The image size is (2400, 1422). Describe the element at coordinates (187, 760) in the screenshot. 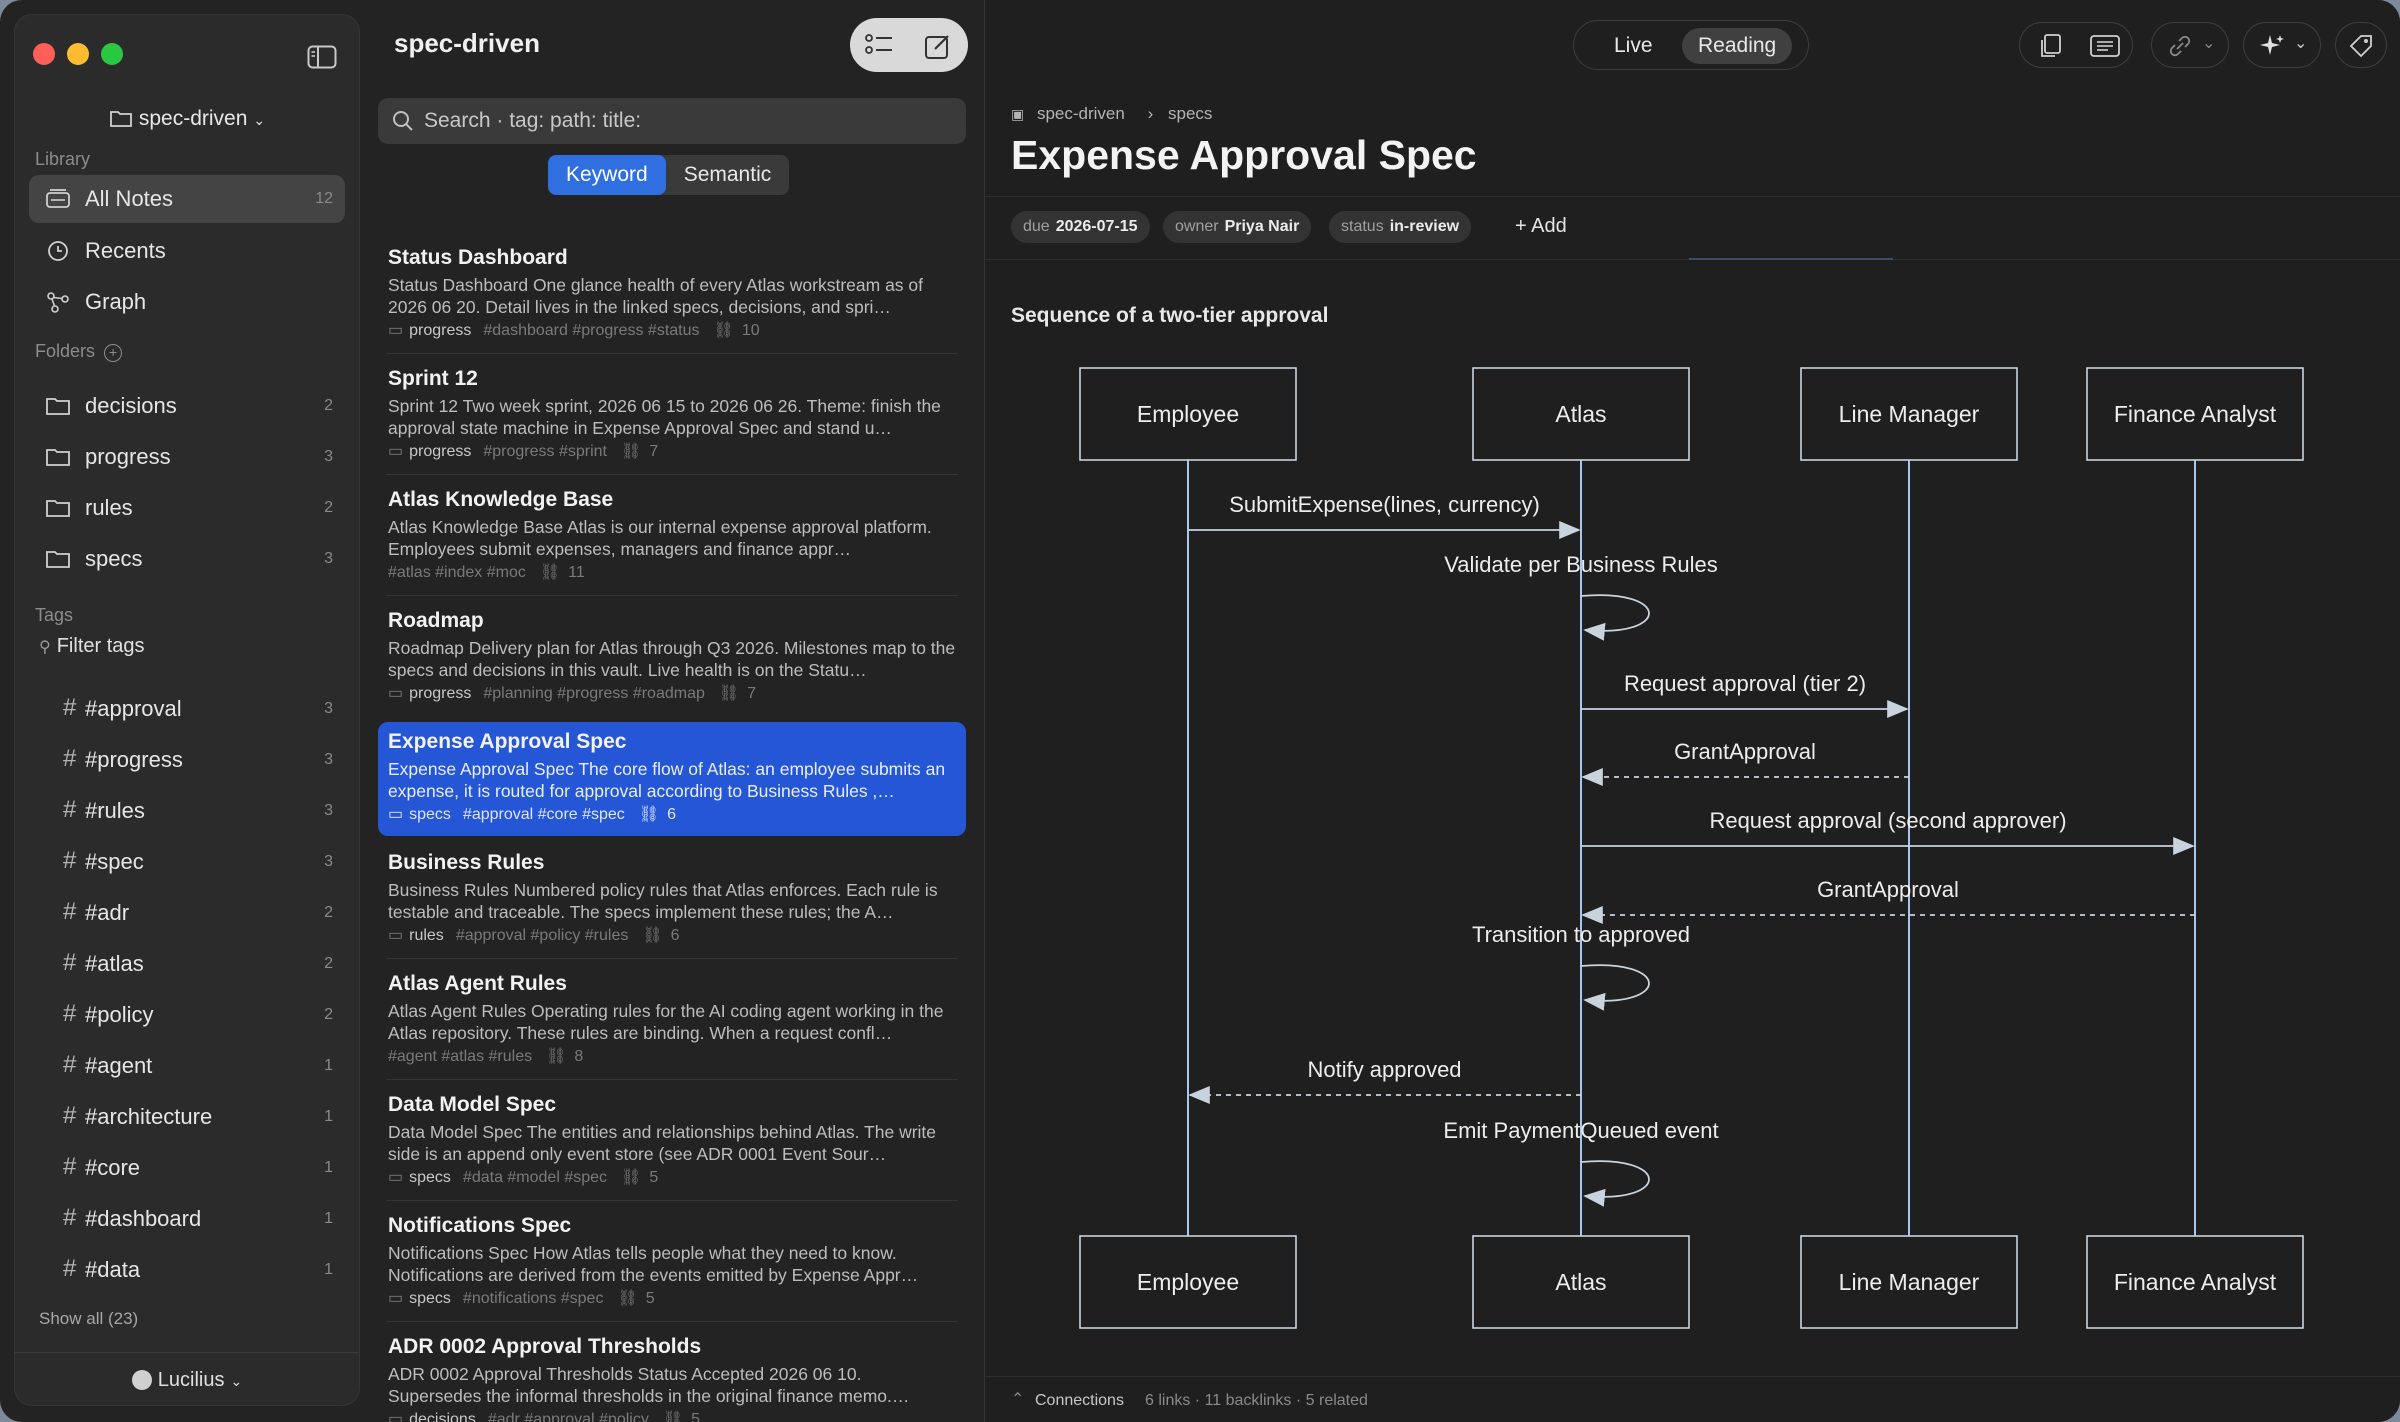

I see `tag-item: # #progress 3` at that location.